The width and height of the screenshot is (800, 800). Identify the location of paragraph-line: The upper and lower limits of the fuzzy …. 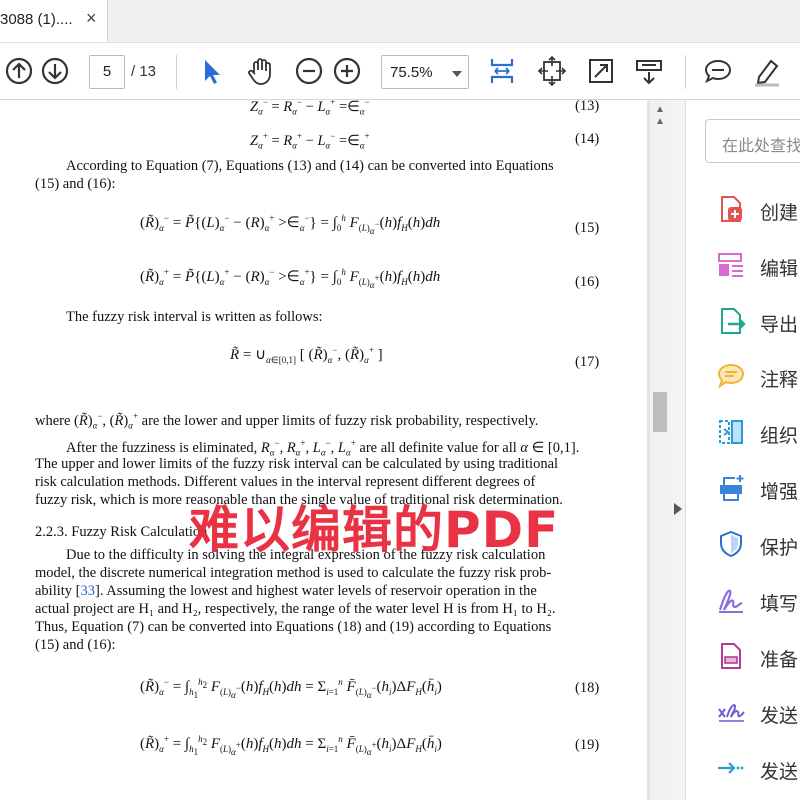
(297, 464).